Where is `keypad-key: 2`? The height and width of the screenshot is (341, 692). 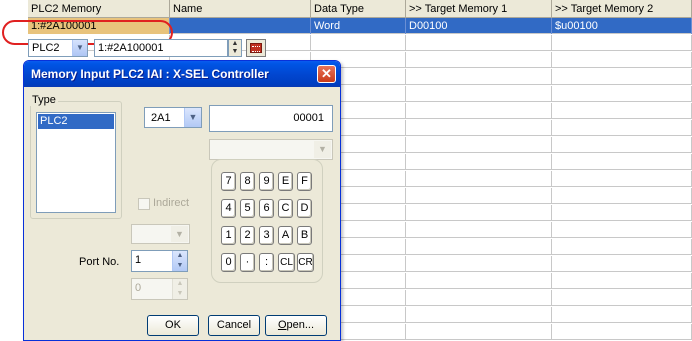 keypad-key: 2 is located at coordinates (247, 235).